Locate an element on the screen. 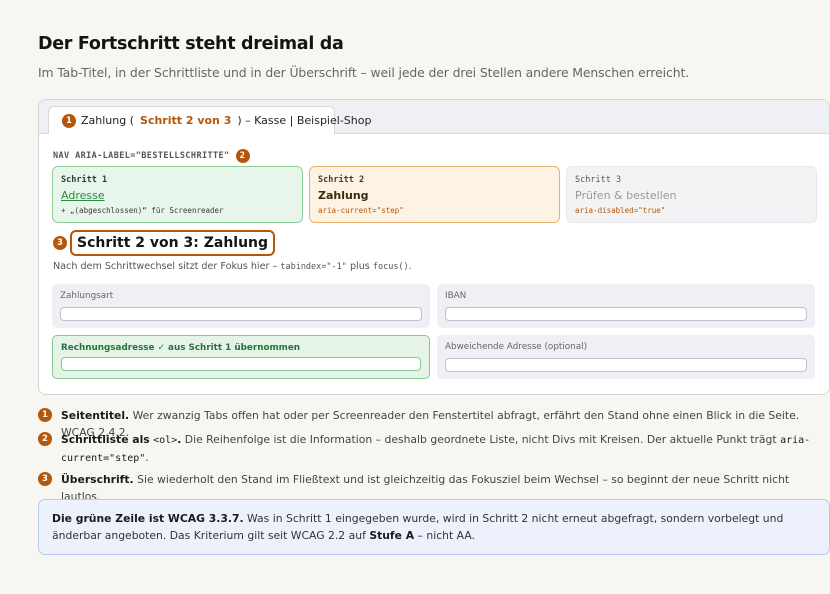  explanation-title-end: . is located at coordinates (179, 439).